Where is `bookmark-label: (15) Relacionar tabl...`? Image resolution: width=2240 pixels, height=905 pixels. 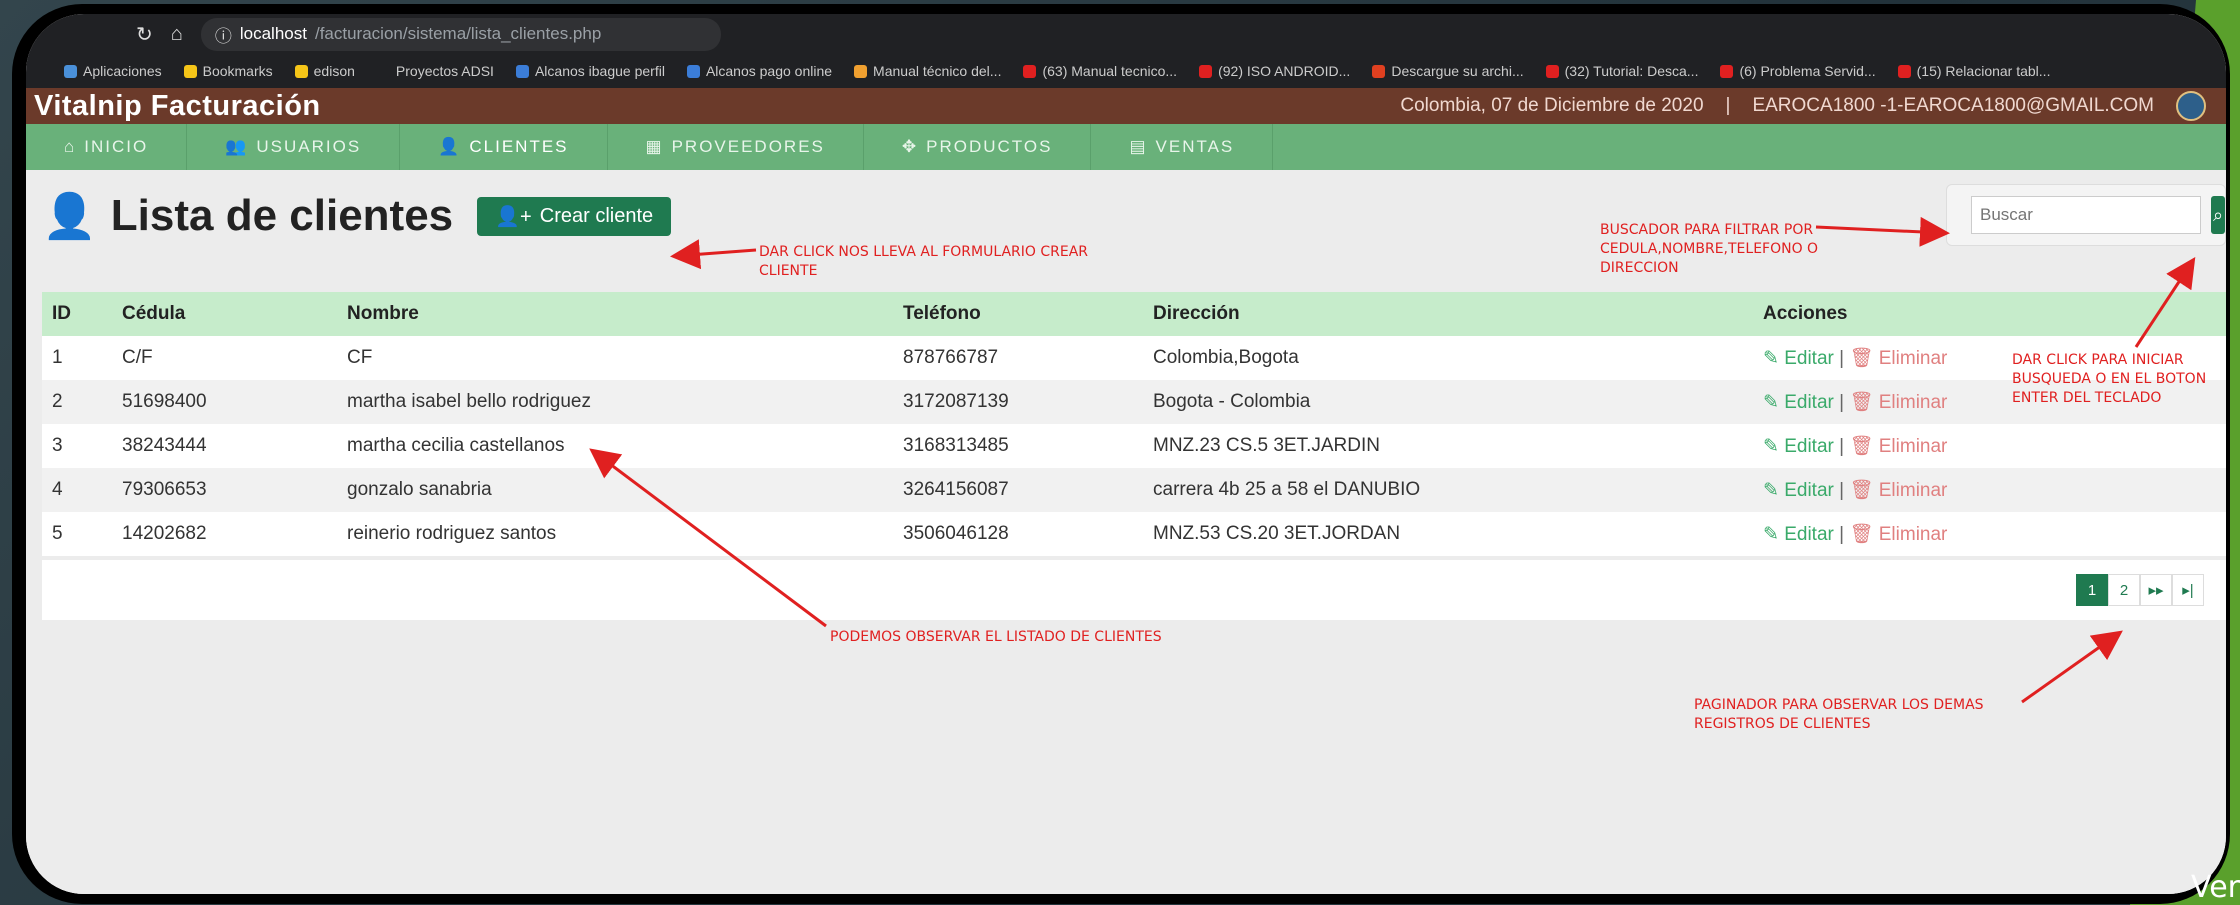
bookmark-label: (15) Relacionar tabl... is located at coordinates (1983, 71).